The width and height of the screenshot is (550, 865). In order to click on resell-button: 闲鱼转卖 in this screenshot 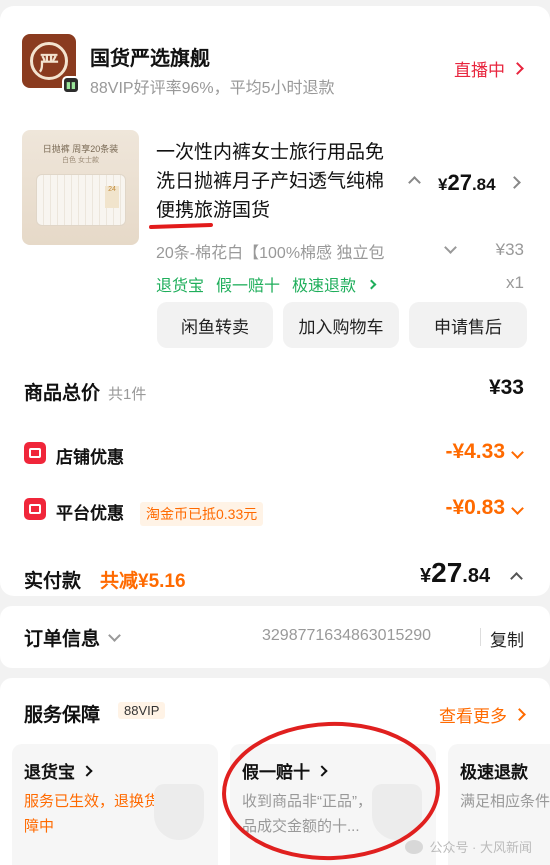, I will do `click(215, 325)`.